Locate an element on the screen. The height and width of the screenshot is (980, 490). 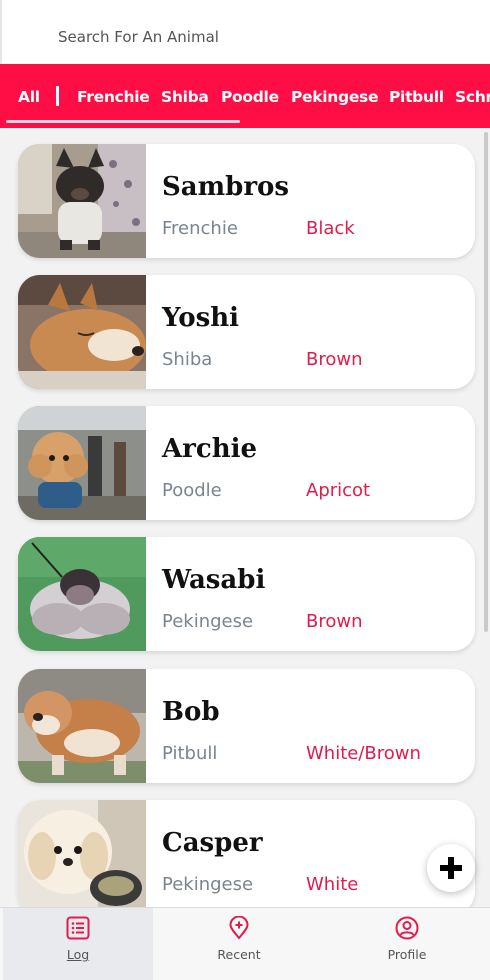
animal-color: White is located at coordinates (332, 884).